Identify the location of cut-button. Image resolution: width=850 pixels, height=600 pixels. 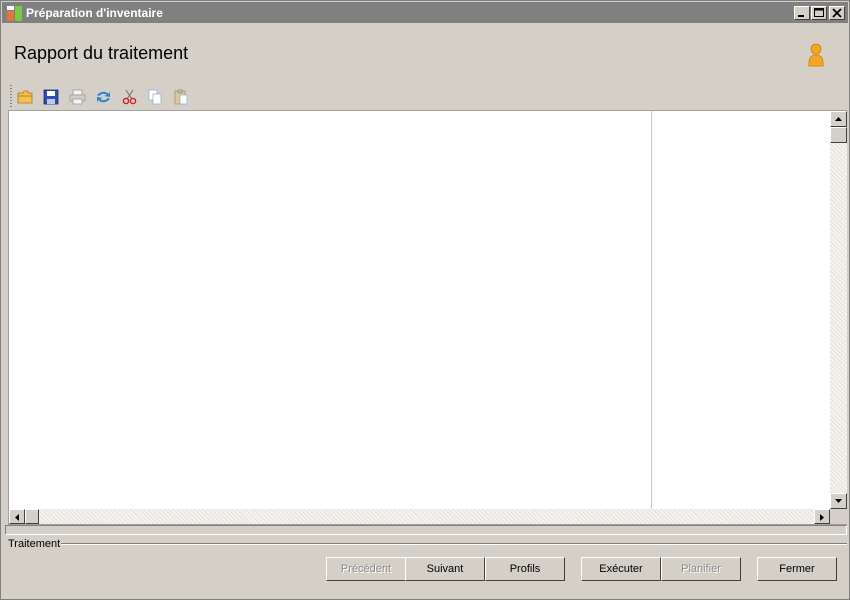
(129, 97).